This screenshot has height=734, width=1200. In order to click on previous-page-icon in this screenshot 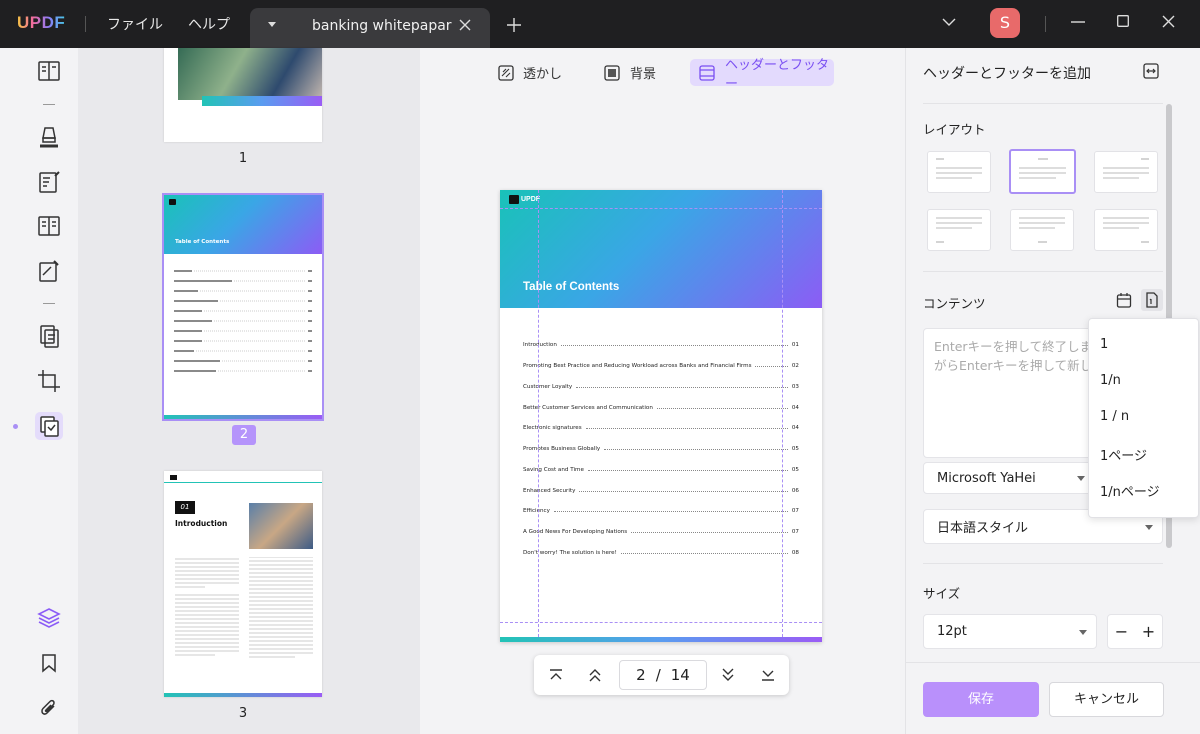, I will do `click(595, 675)`.